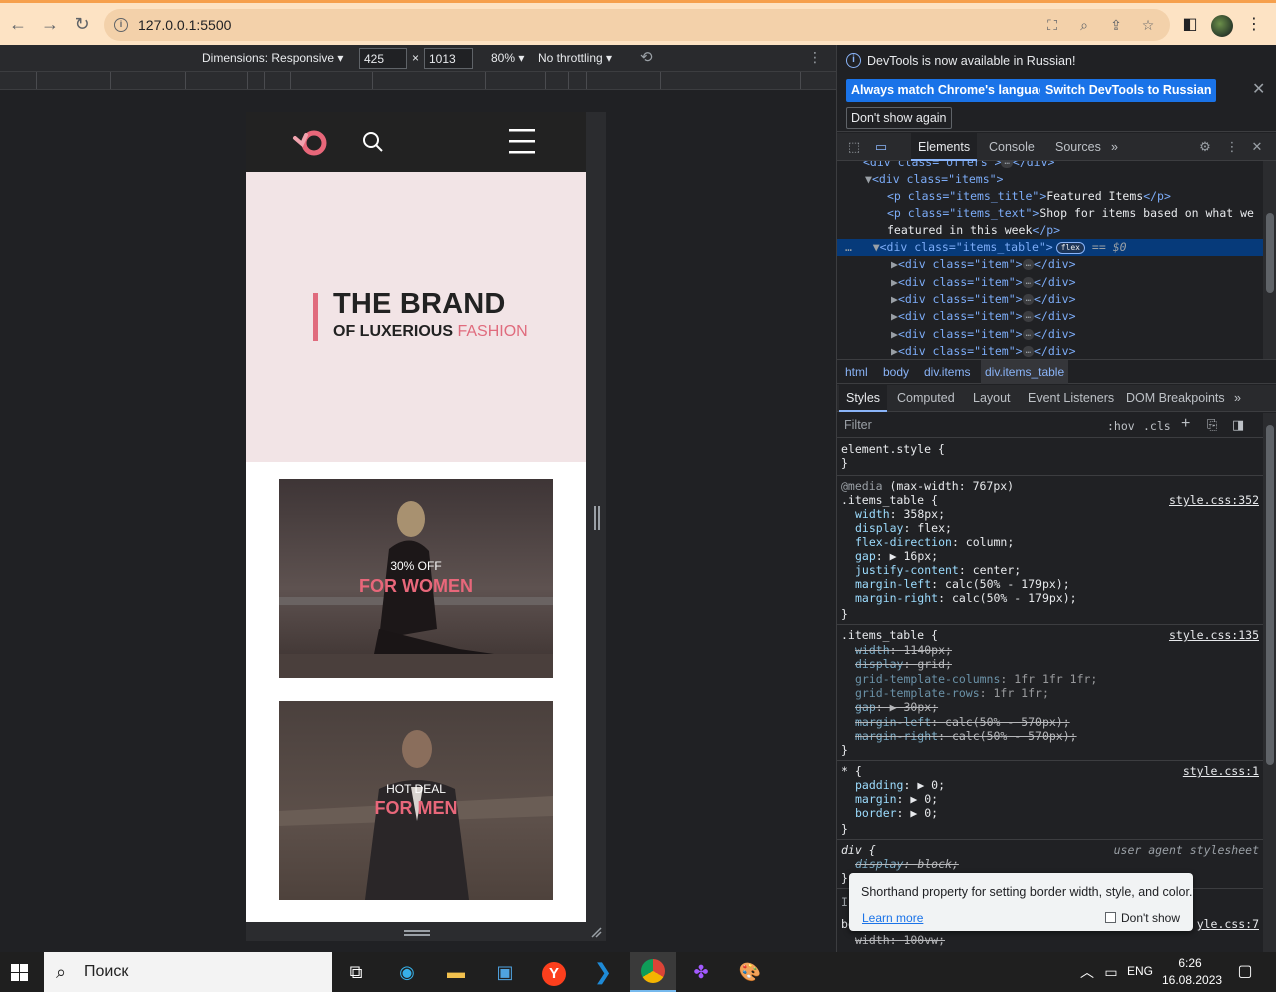 This screenshot has width=1276, height=992. Describe the element at coordinates (383, 58) in the screenshot. I see `width-input` at that location.